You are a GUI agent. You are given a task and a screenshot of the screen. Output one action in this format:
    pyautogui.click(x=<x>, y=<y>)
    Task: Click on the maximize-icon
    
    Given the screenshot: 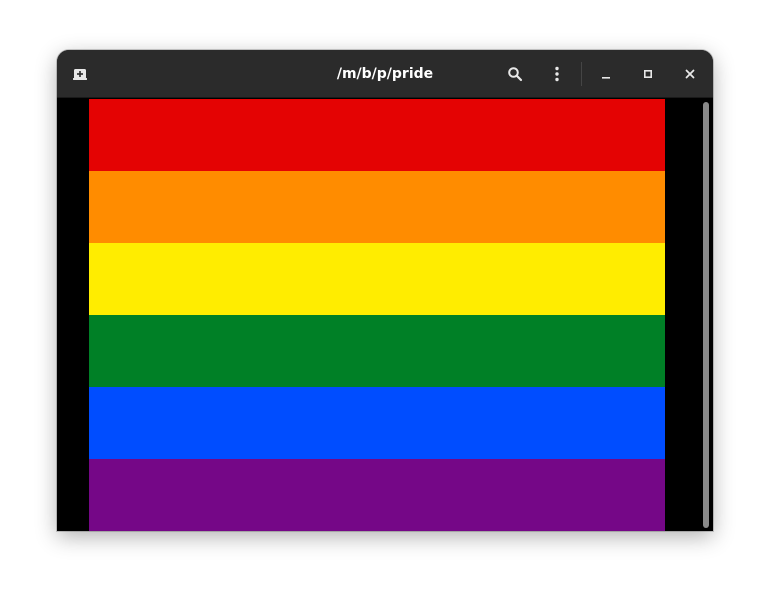 What is the action you would take?
    pyautogui.click(x=648, y=74)
    